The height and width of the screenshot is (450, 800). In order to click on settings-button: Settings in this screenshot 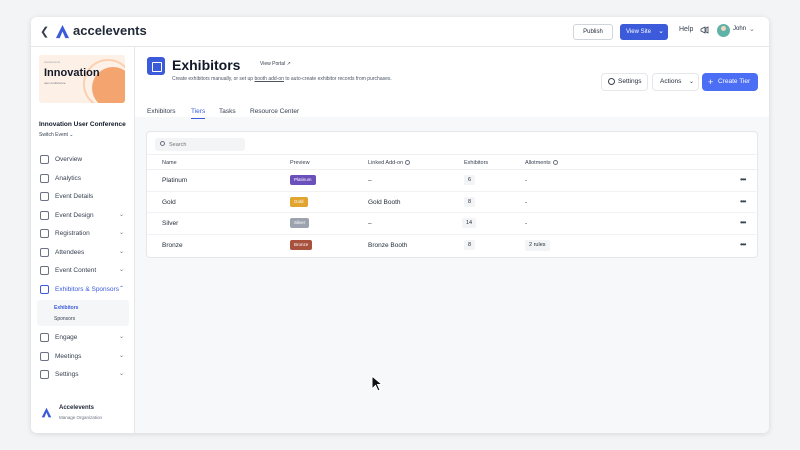, I will do `click(624, 82)`.